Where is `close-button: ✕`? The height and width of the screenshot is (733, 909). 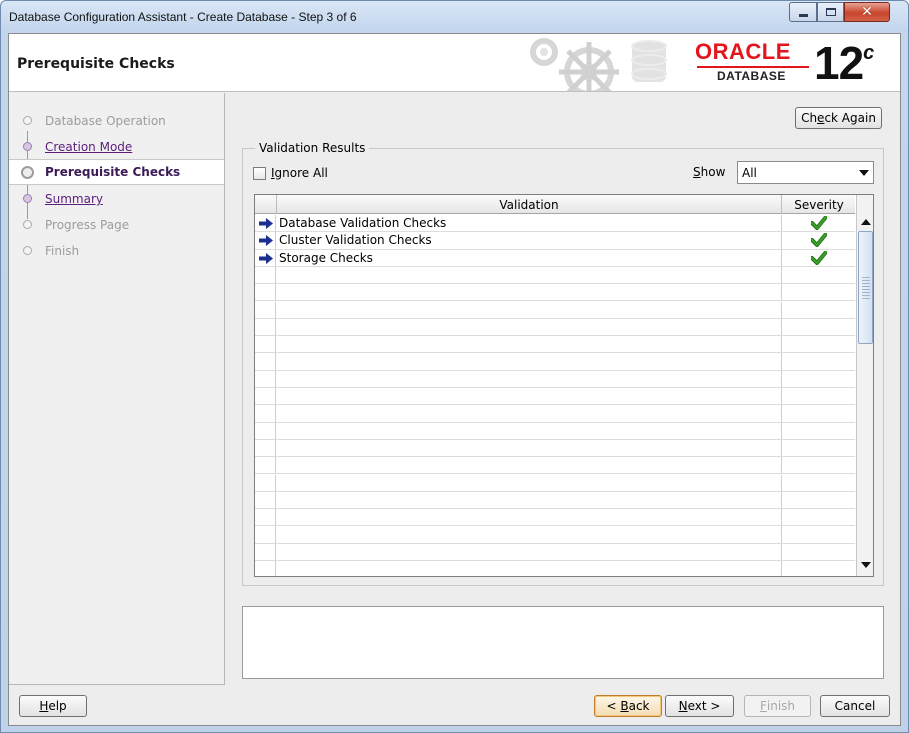
close-button: ✕ is located at coordinates (867, 12).